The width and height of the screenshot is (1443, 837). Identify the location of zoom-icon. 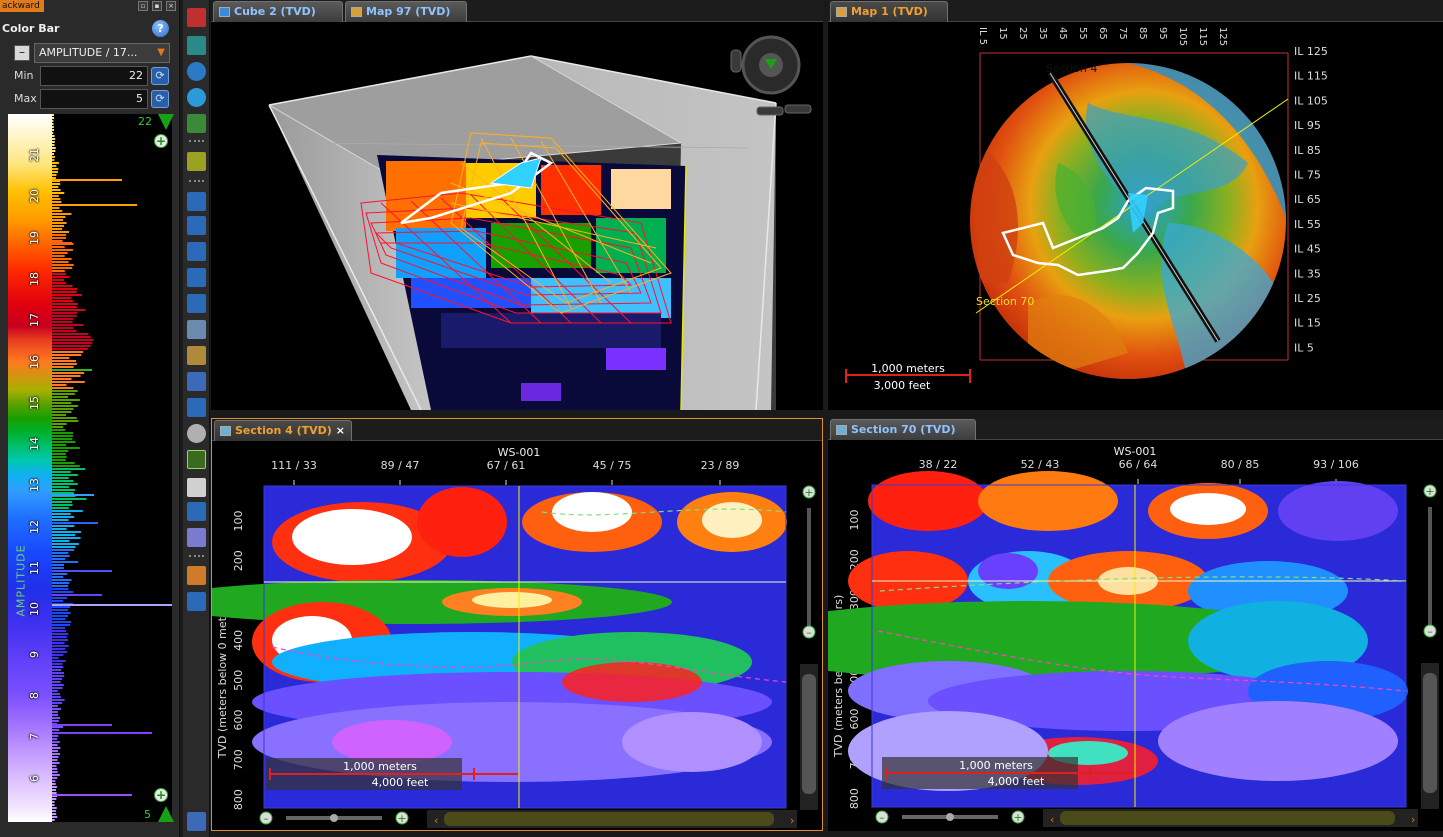
(196, 71).